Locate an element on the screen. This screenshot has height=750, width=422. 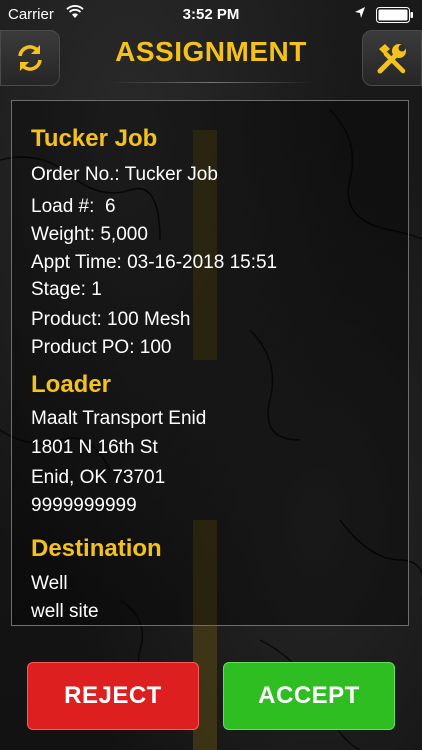
stage: Stage: 1 is located at coordinates (66, 289).